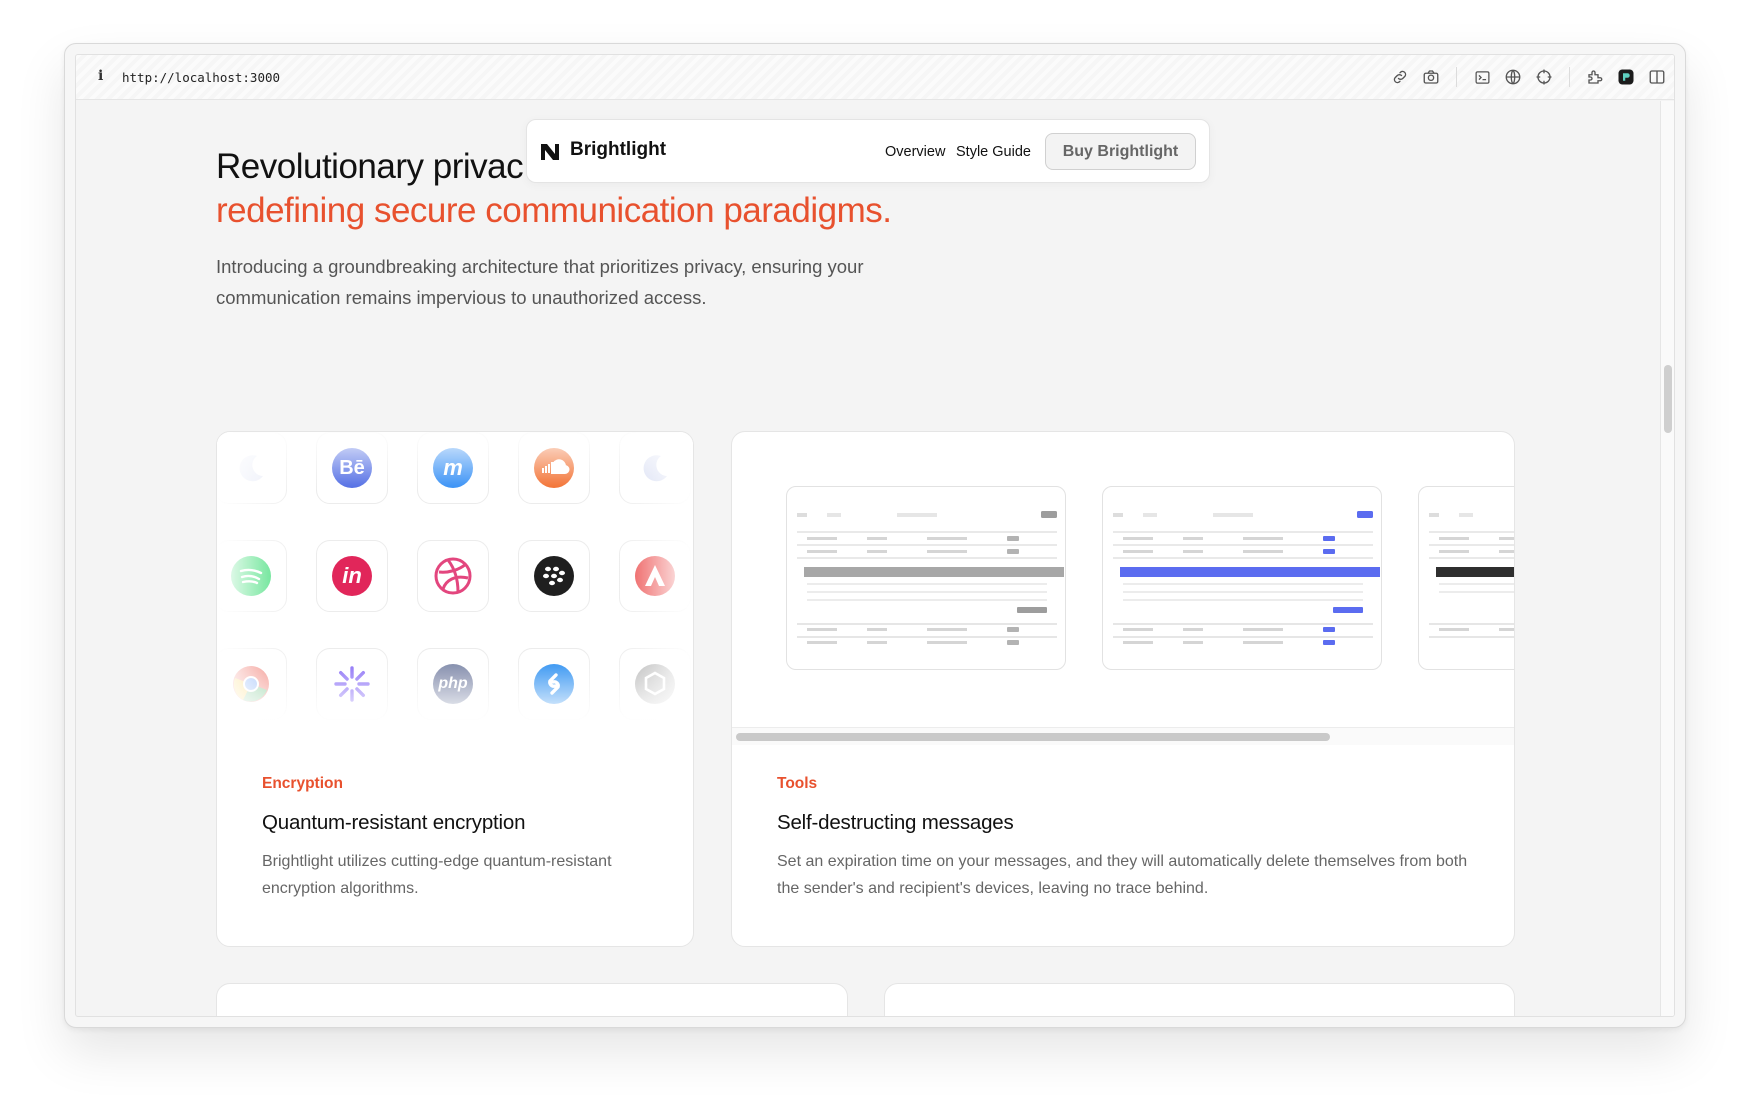 This screenshot has height=1112, width=1750. What do you see at coordinates (1482, 77) in the screenshot?
I see `terminal-icon` at bounding box center [1482, 77].